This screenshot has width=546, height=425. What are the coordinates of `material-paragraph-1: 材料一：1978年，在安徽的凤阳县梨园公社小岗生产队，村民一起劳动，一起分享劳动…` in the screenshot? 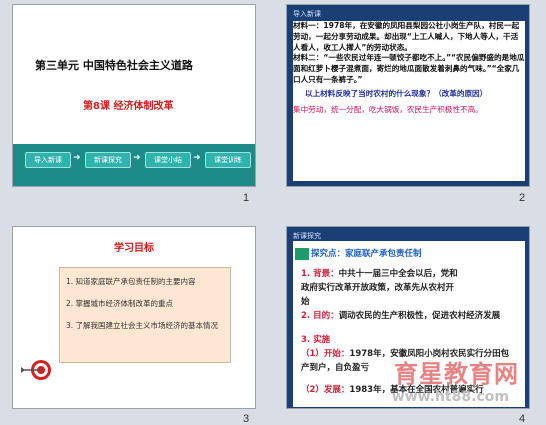 It's located at (406, 36).